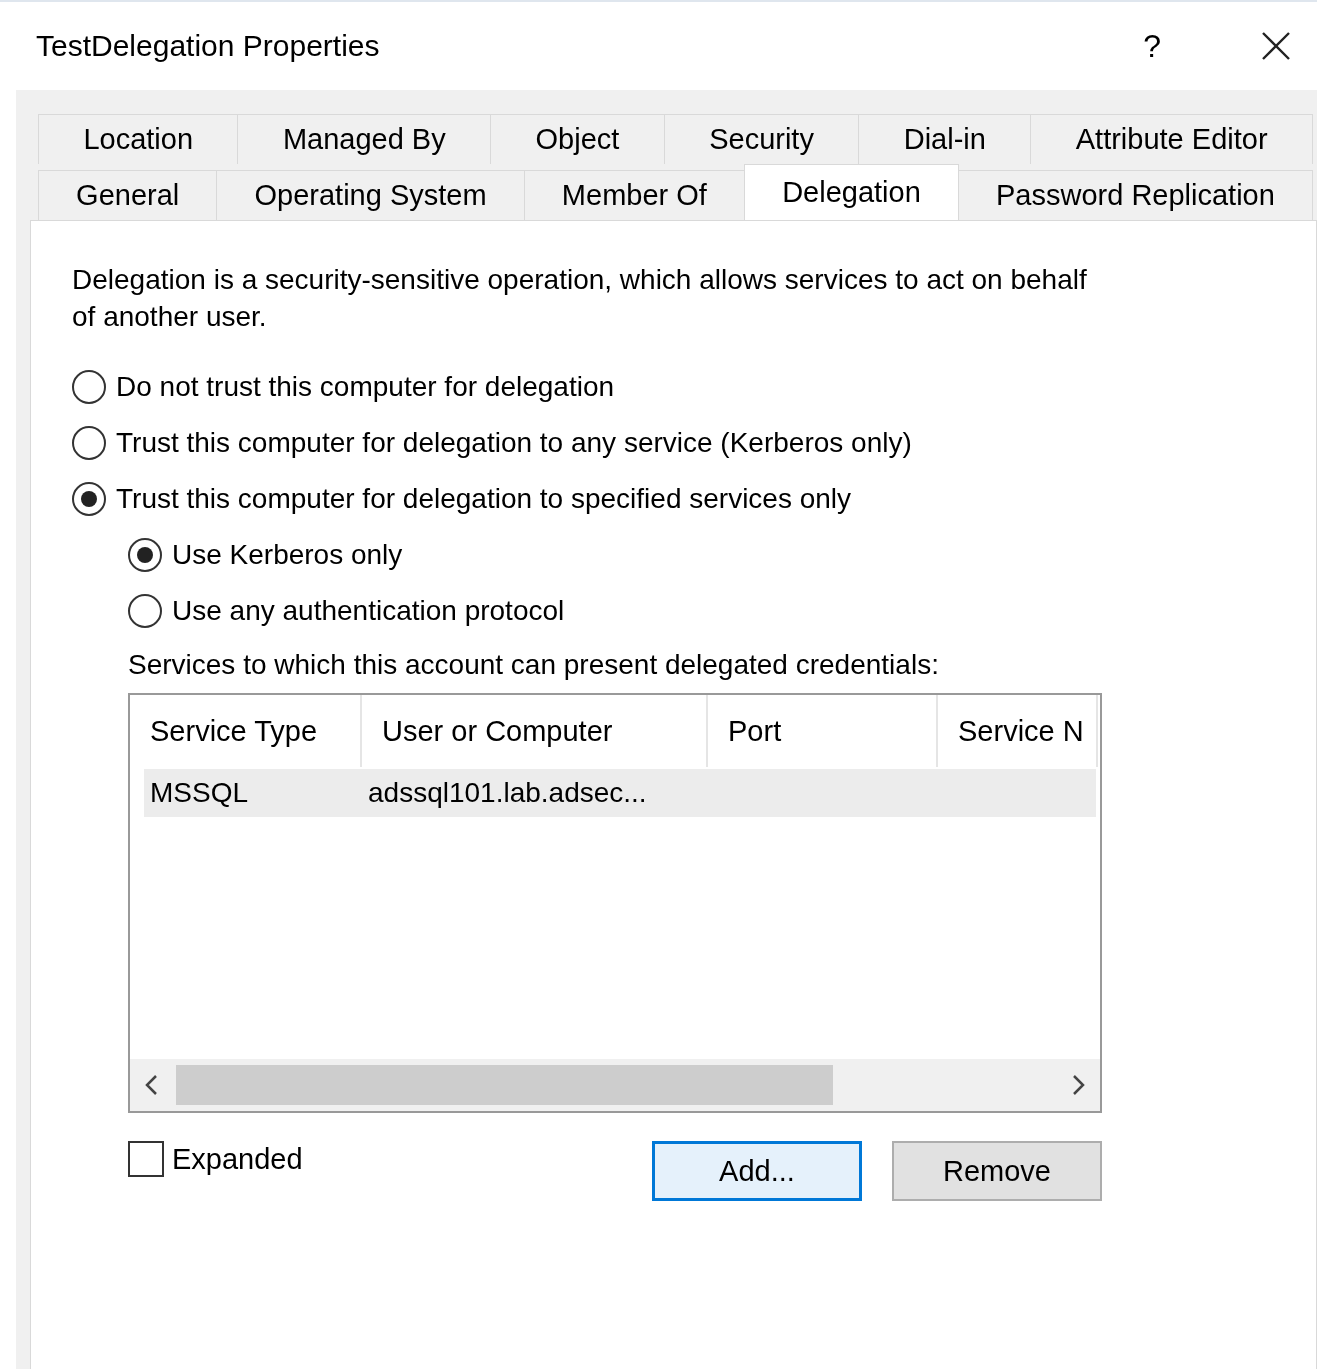 This screenshot has width=1317, height=1369. Describe the element at coordinates (1152, 46) in the screenshot. I see `help-button: ?` at that location.